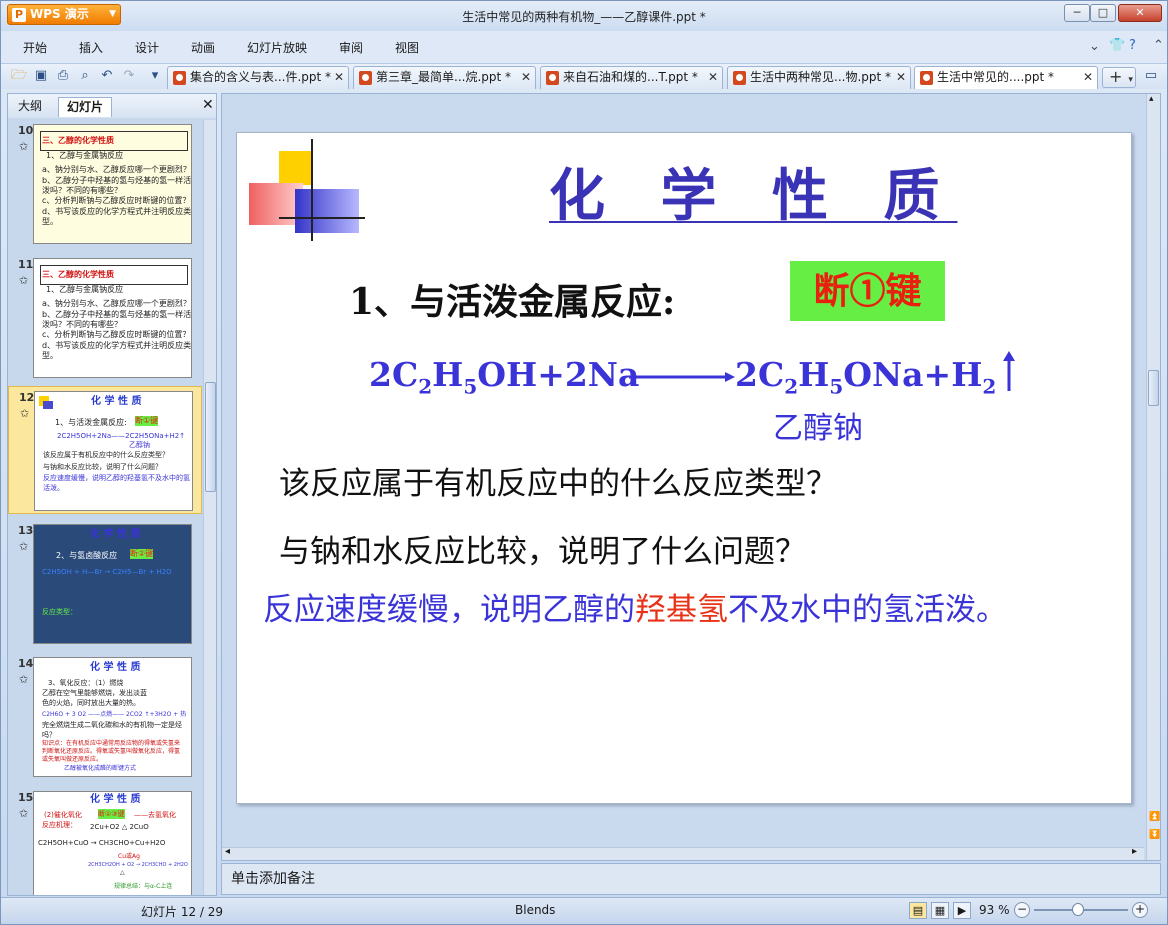 Image resolution: width=1168 pixels, height=925 pixels. Describe the element at coordinates (203, 47) in the screenshot. I see `menu-animation: 动画` at that location.